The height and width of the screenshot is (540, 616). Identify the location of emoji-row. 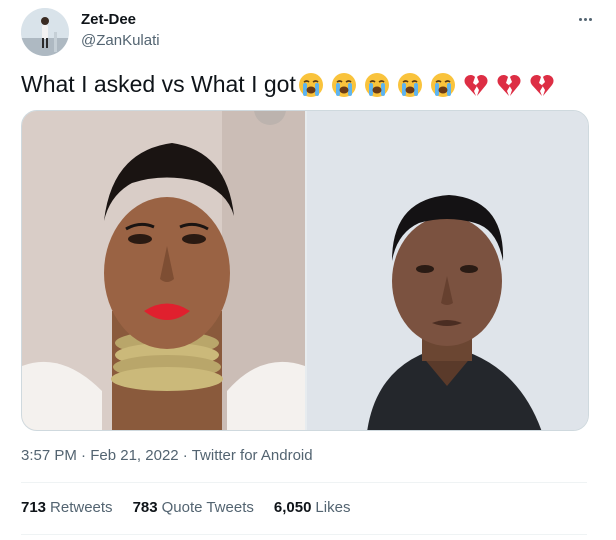
(430, 85).